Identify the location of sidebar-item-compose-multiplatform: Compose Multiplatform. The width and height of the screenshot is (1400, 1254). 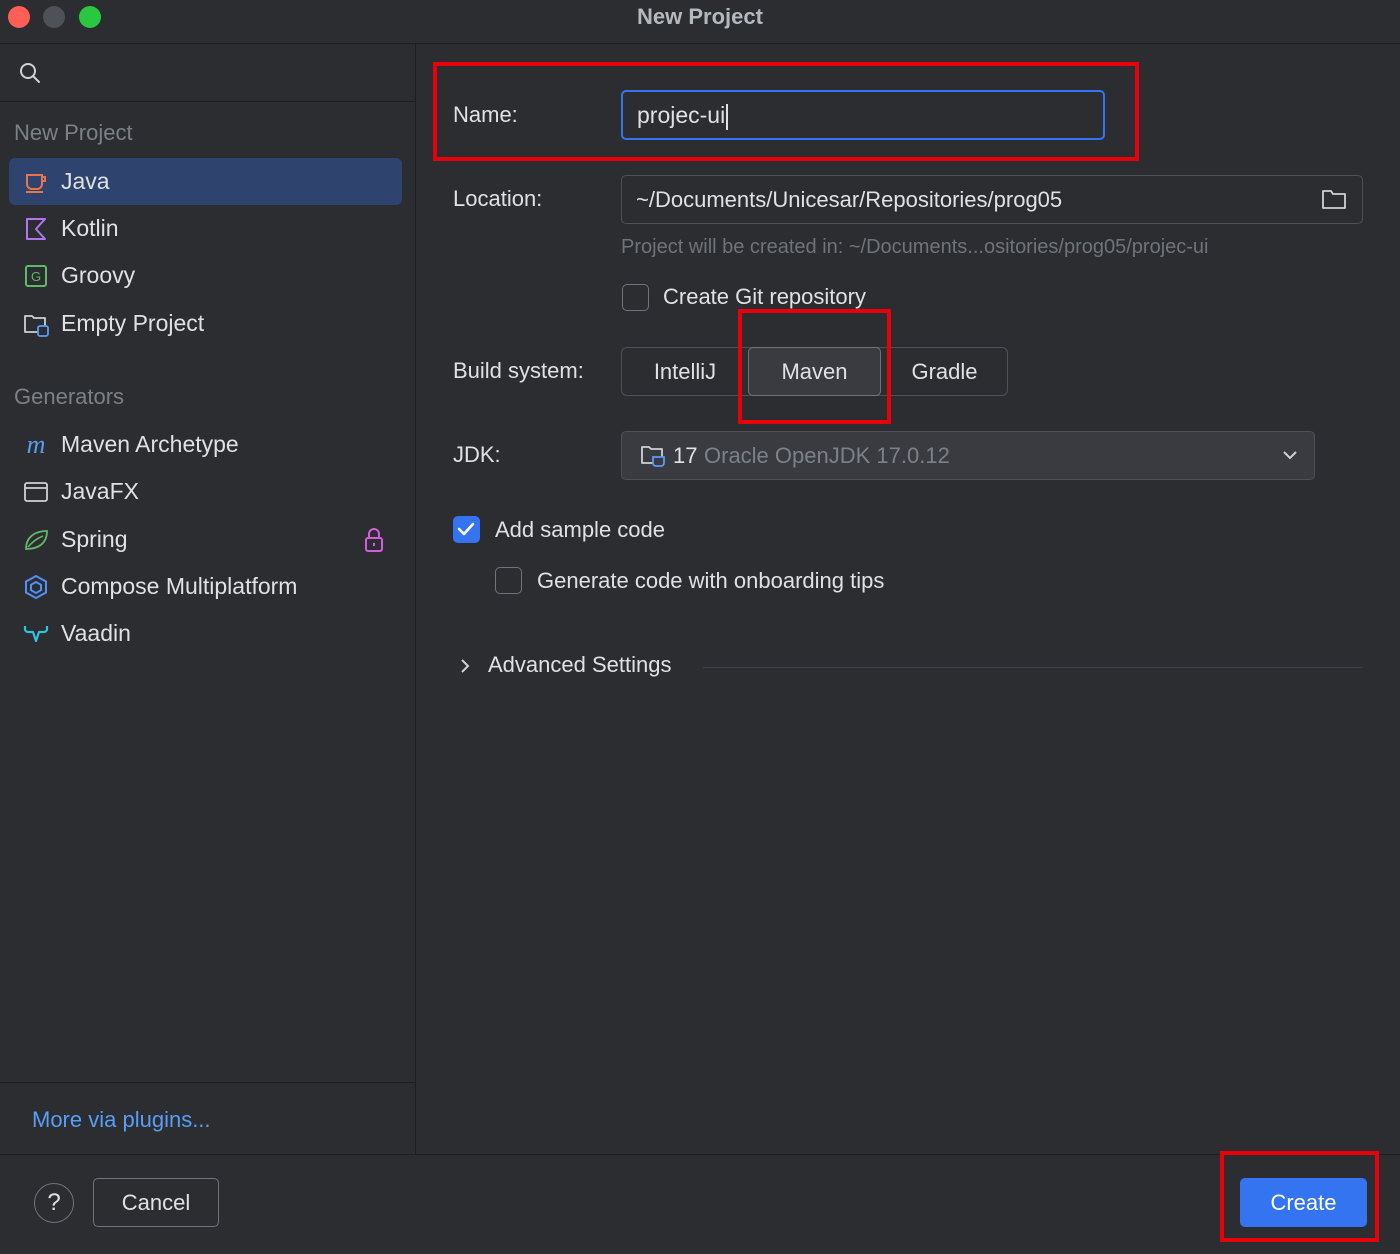
(205, 586).